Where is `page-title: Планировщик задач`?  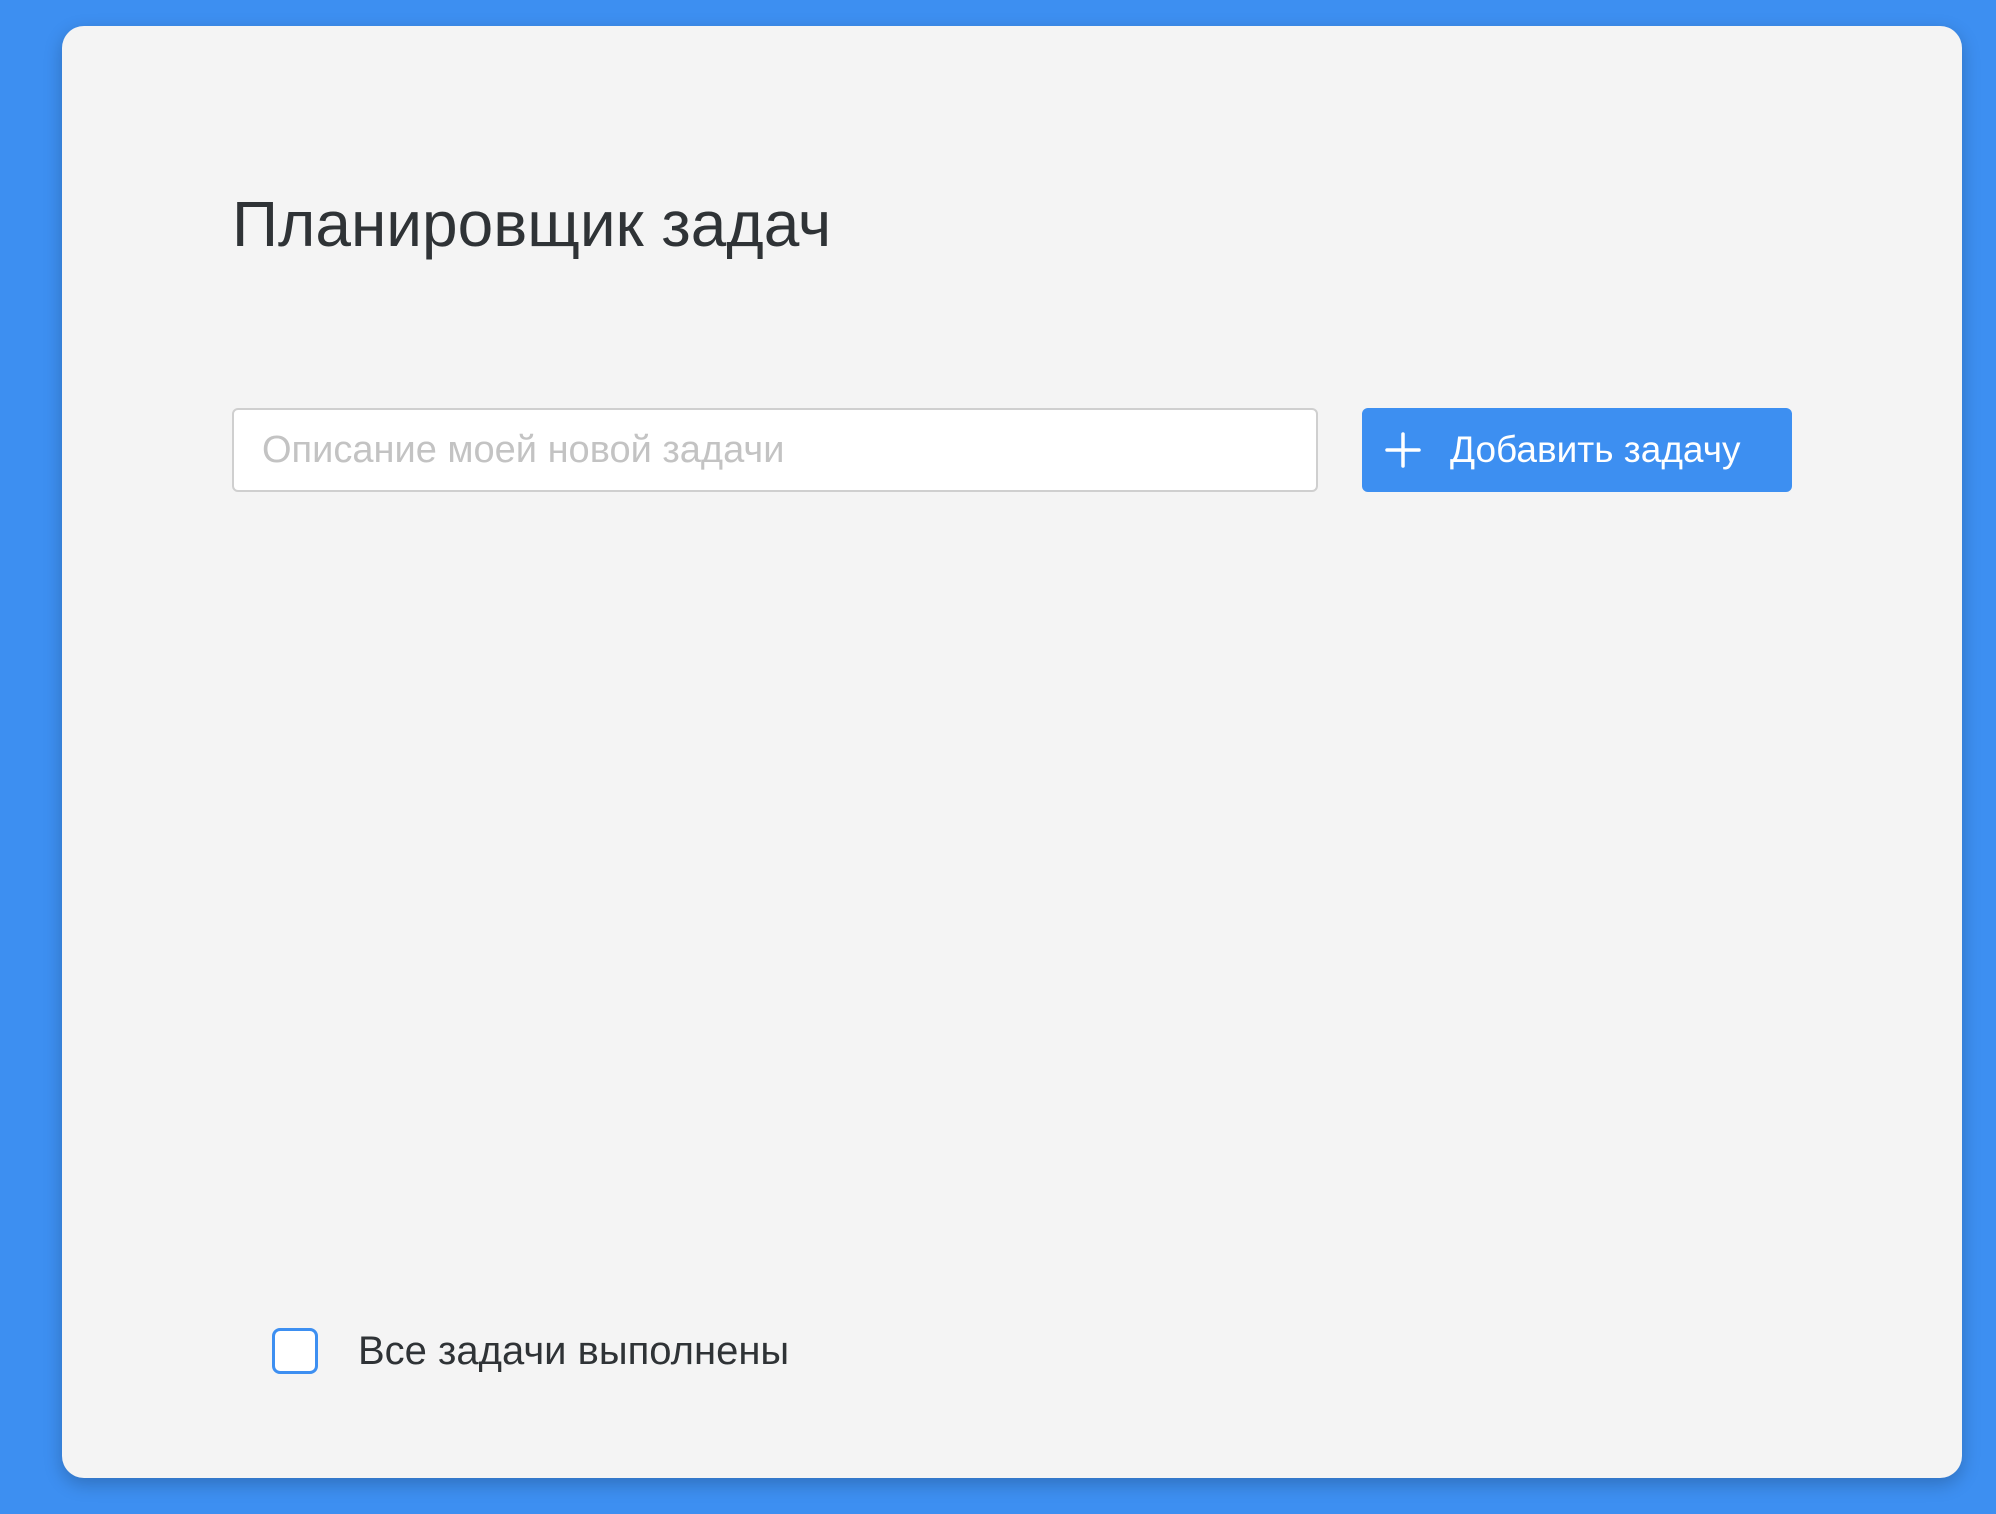 page-title: Планировщик задач is located at coordinates (532, 224).